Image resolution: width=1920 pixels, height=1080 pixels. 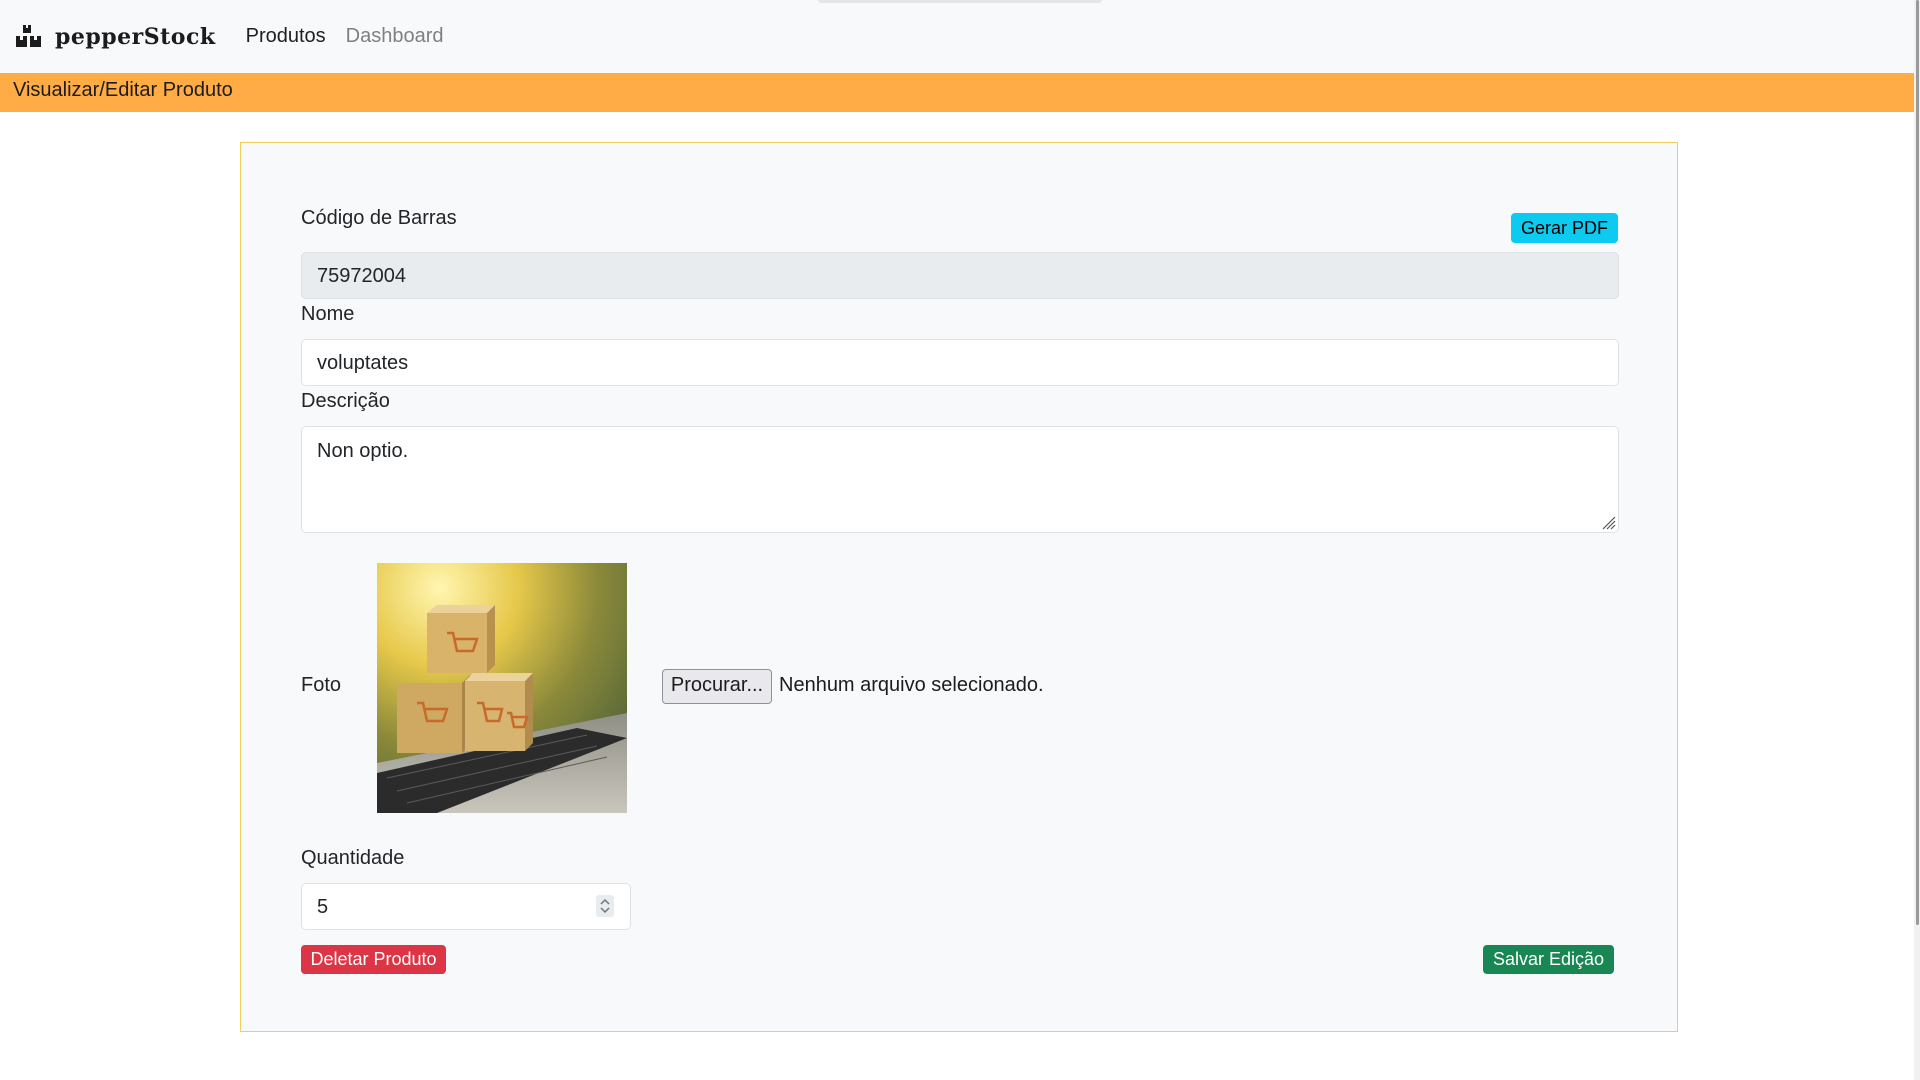 I want to click on save-edit-button: Salvar Edição, so click(x=1548, y=959).